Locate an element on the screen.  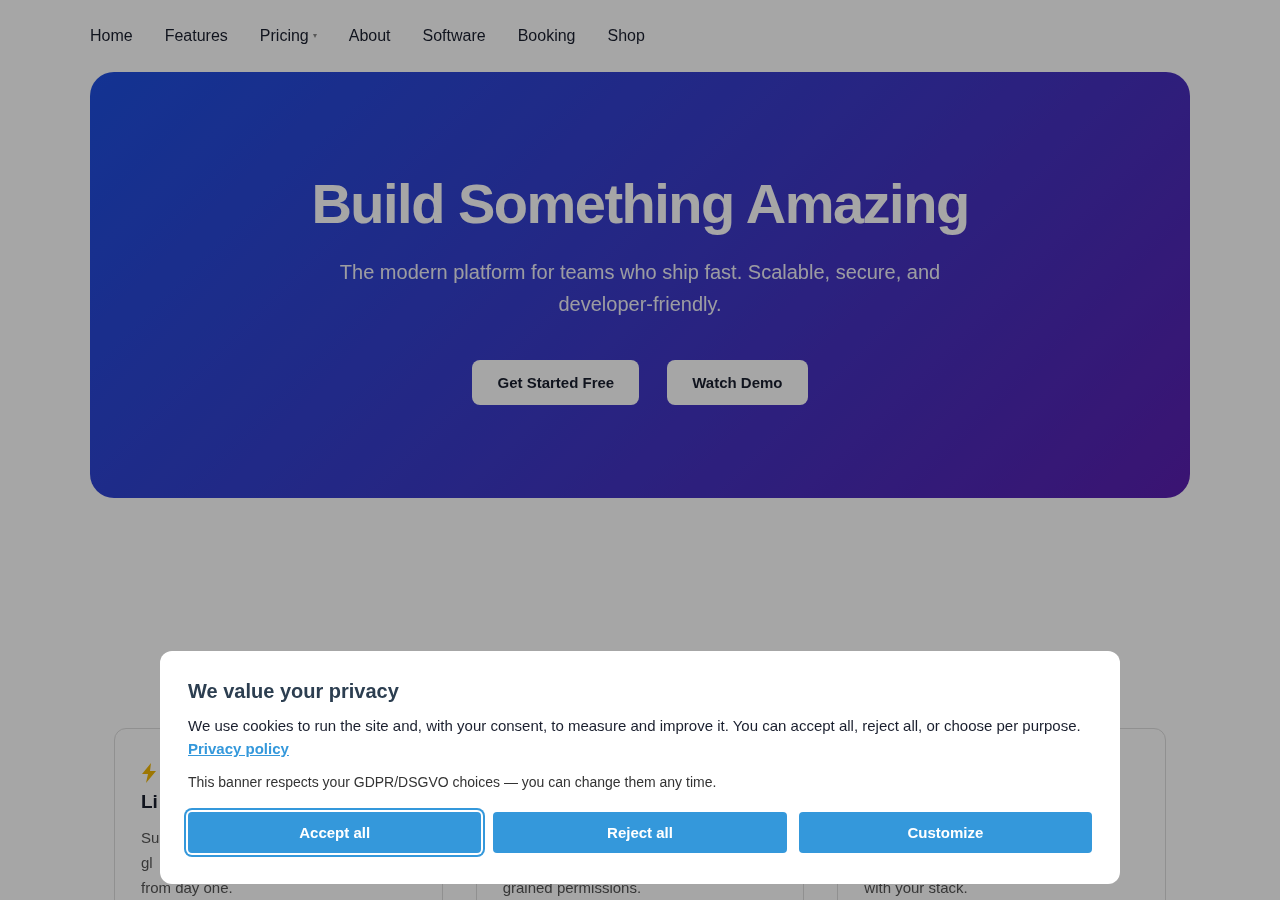
hero-title: Build Something Amazing is located at coordinates (640, 204).